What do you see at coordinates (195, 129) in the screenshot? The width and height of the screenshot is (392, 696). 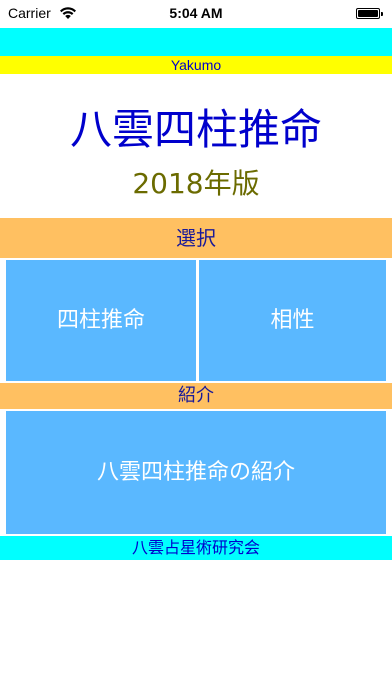 I see `app-title: 八雲四柱推命` at bounding box center [195, 129].